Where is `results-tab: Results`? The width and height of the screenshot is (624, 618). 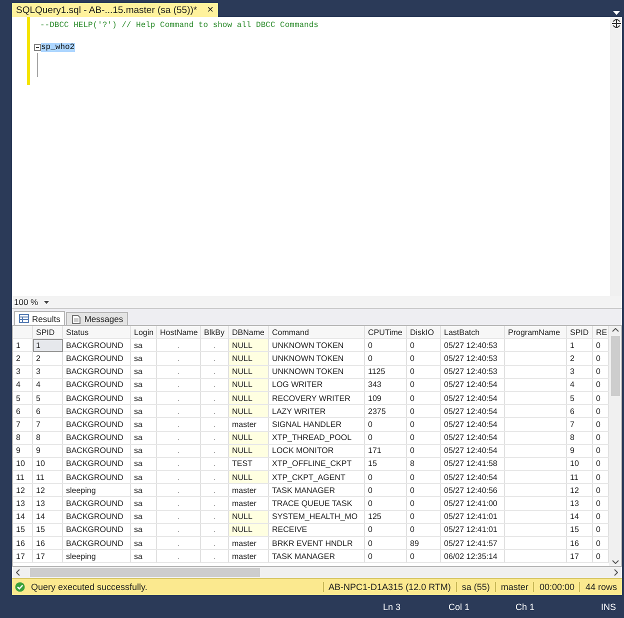
results-tab: Results is located at coordinates (40, 318).